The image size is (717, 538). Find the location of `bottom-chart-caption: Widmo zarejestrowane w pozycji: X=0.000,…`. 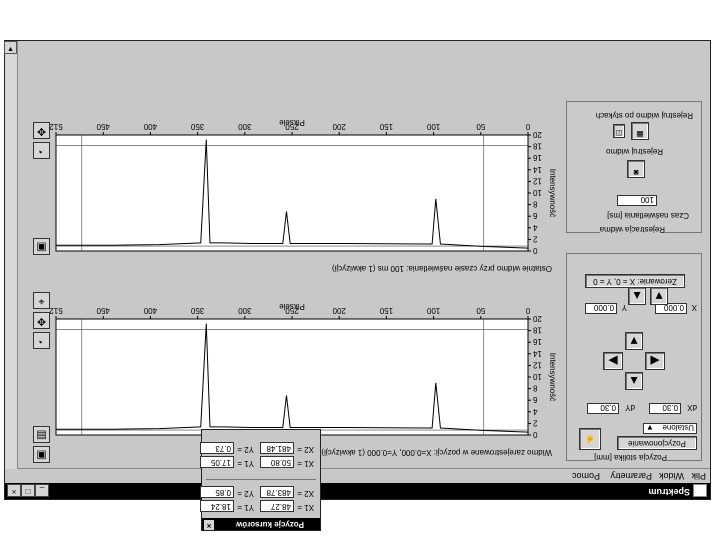

bottom-chart-caption: Widmo zarejestrowane w pozycji: X=0.000,… is located at coordinates (436, 452).